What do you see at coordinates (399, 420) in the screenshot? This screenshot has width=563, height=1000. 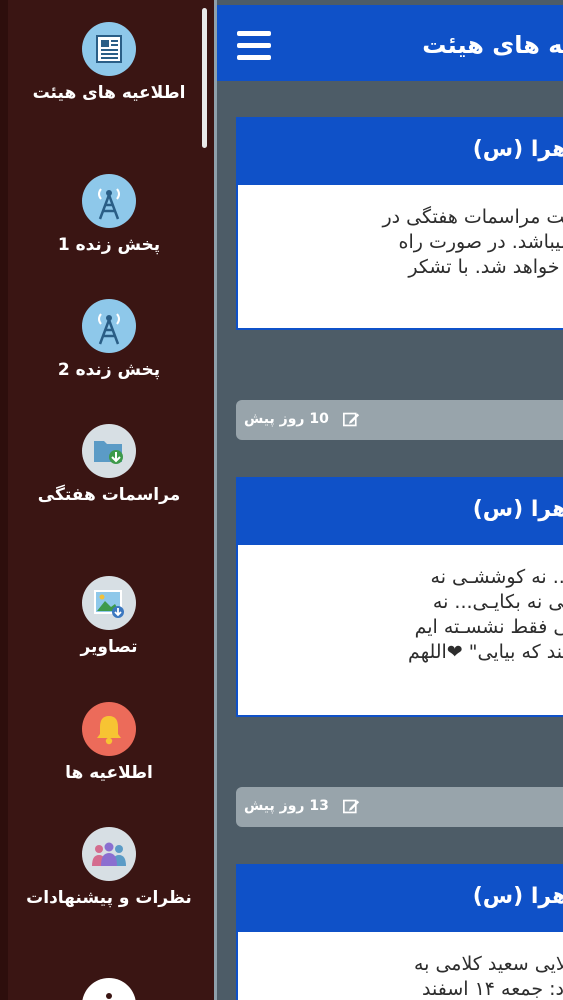 I see `card-meta: 10 روز پیش` at bounding box center [399, 420].